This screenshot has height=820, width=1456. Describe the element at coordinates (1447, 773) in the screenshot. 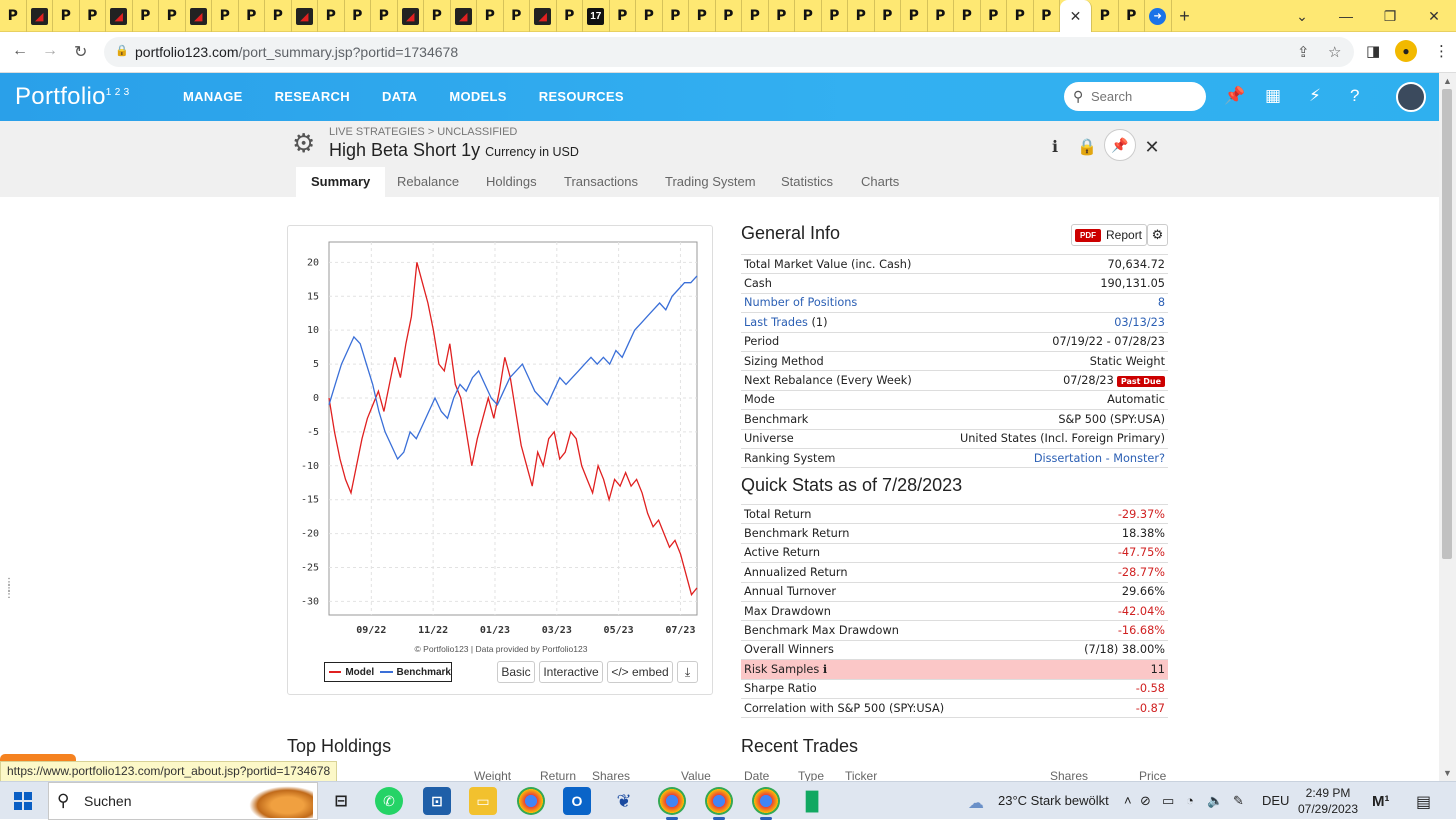

I see `scroll-down-icon: ▼` at that location.